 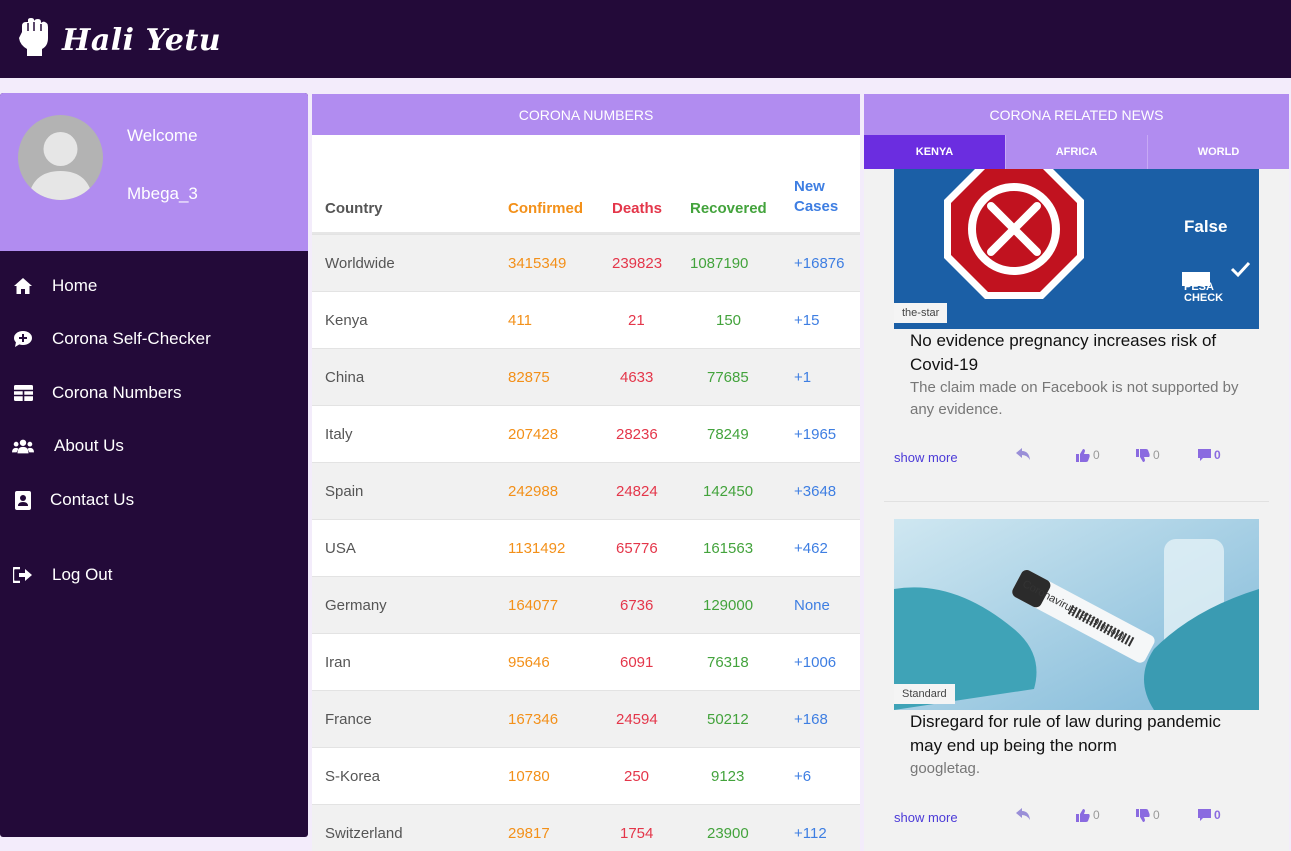 I want to click on sidebar-item-label: Contact Us, so click(x=92, y=499).